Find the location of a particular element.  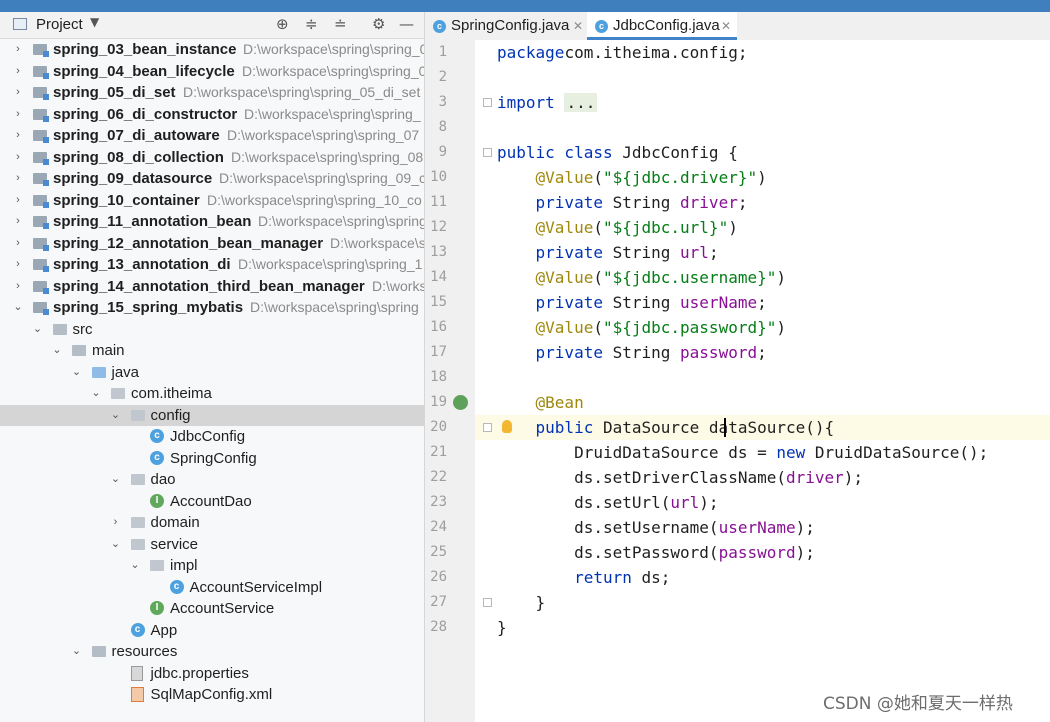

tree-row-label: src is located at coordinates (82, 329).